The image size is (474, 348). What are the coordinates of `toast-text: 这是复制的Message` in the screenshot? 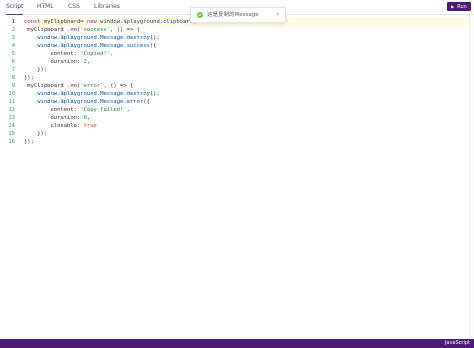 It's located at (233, 15).